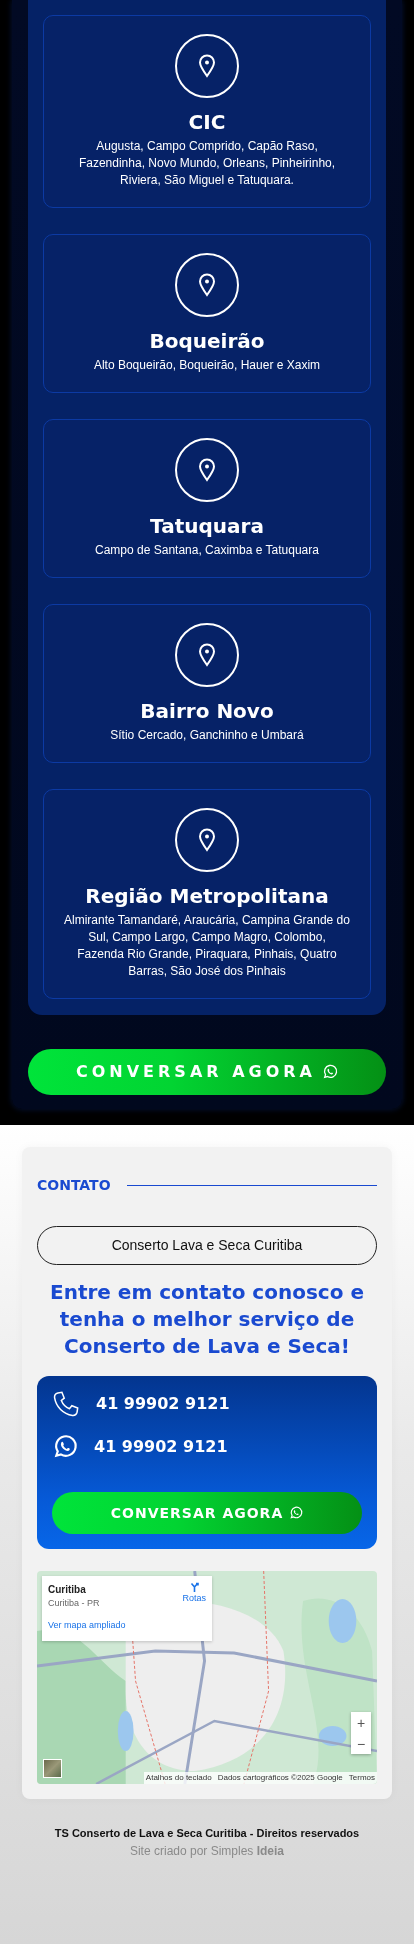 The image size is (414, 1944). What do you see at coordinates (207, 1319) in the screenshot?
I see `contact-headline: Entre em contato conosco e tenha o melhor serviço de Conserto de Lava e Seca!` at bounding box center [207, 1319].